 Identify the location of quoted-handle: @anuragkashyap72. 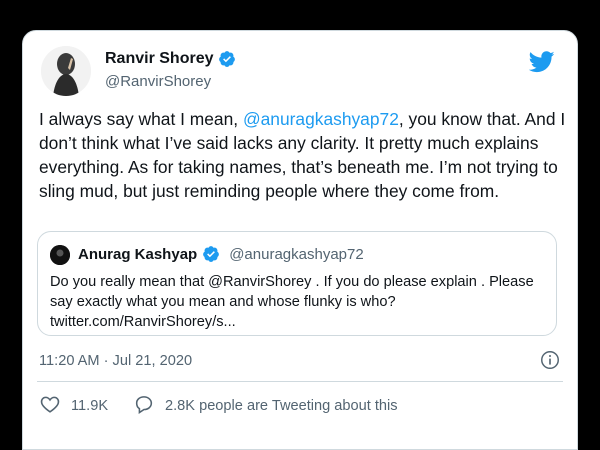
(296, 254).